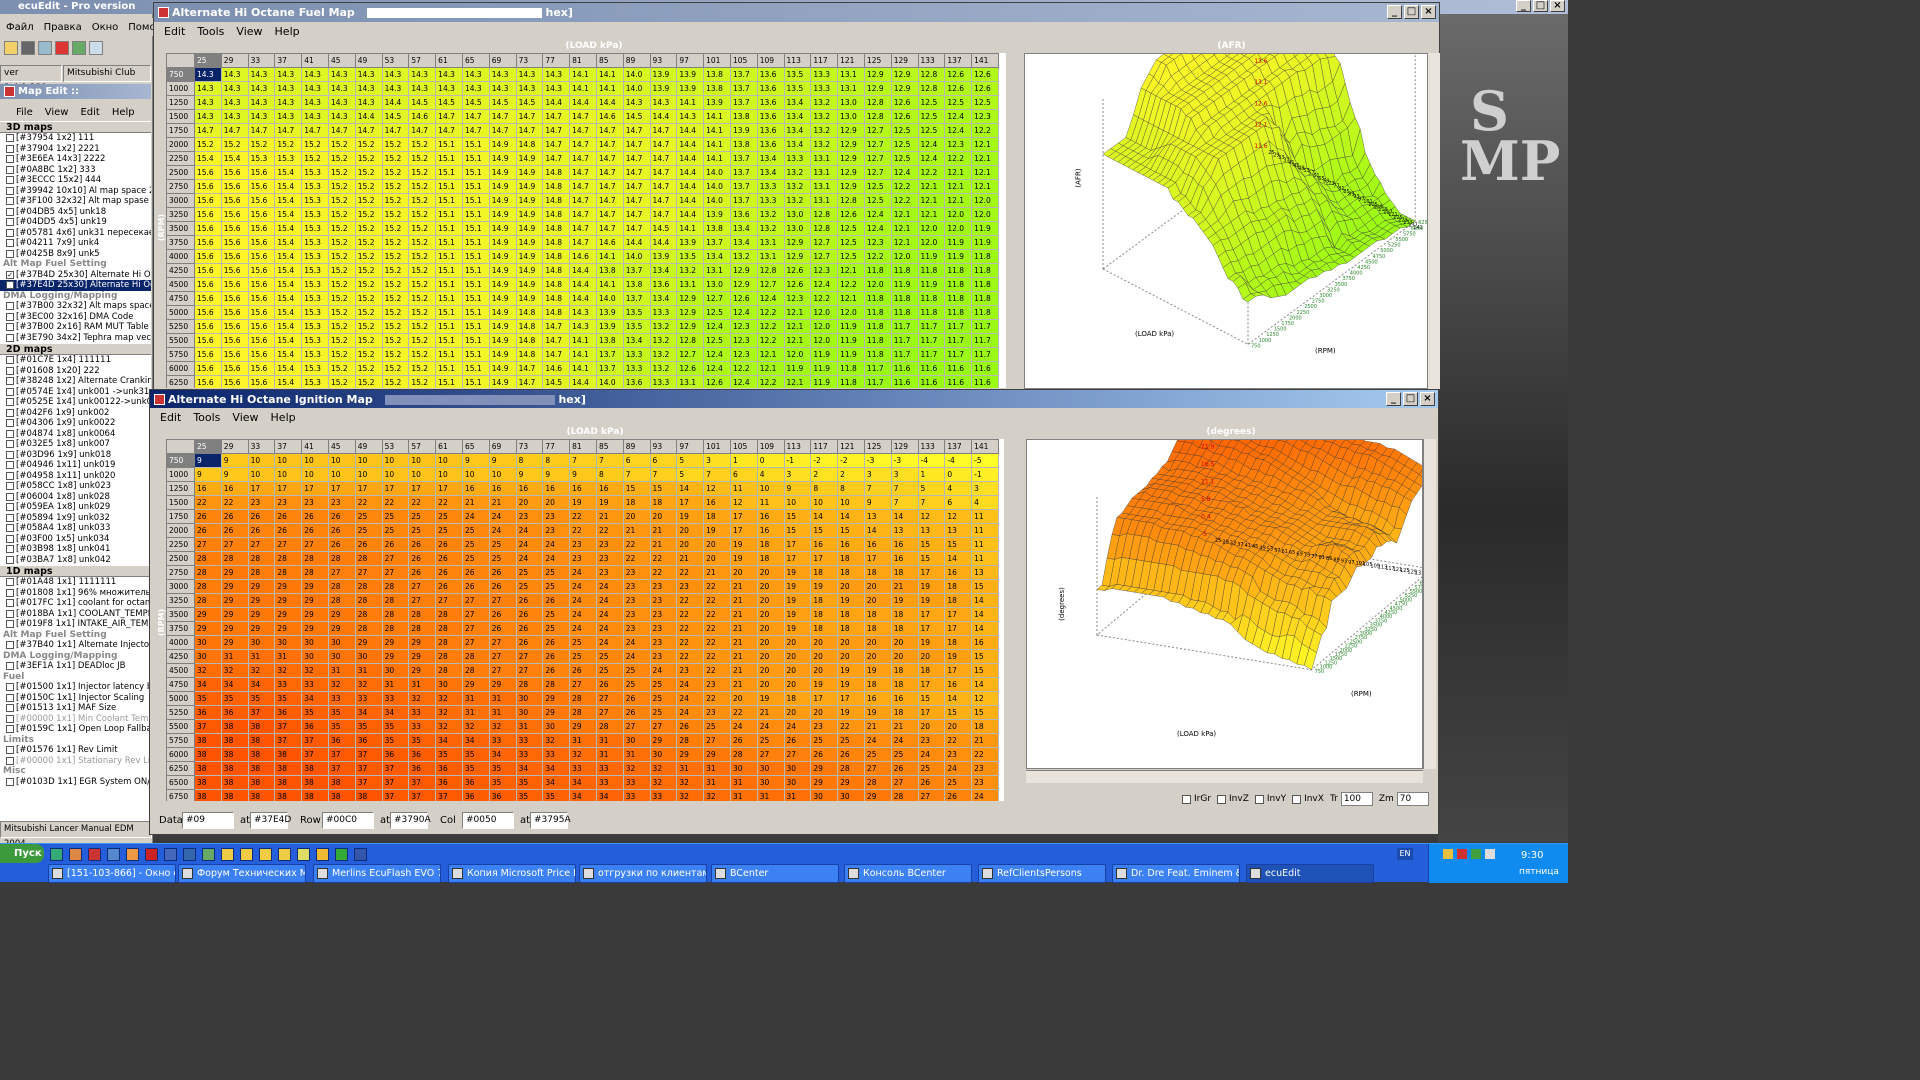  What do you see at coordinates (75, 233) in the screenshot?
I see `tree-item: [#05781 4x6] unk31 пересекаетс` at bounding box center [75, 233].